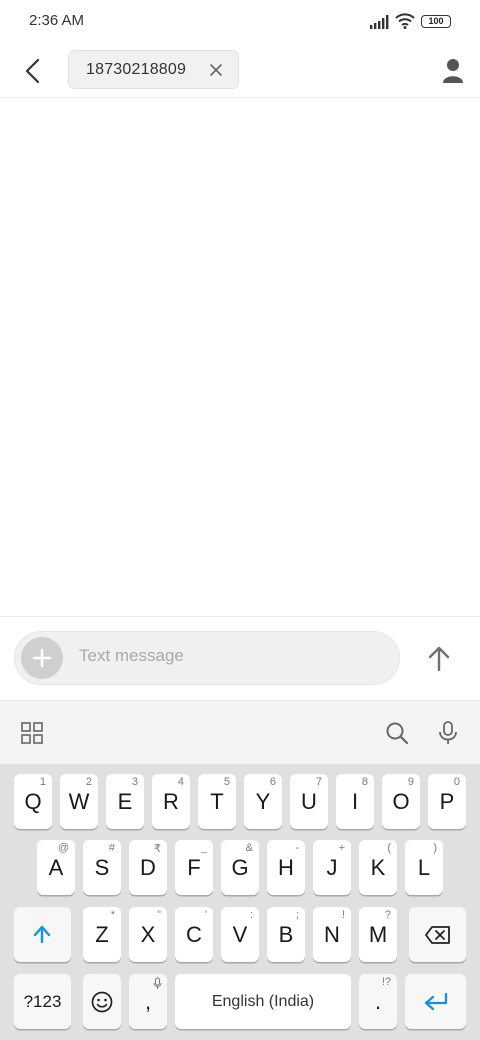 This screenshot has width=480, height=1040. I want to click on send-arrow-icon, so click(439, 659).